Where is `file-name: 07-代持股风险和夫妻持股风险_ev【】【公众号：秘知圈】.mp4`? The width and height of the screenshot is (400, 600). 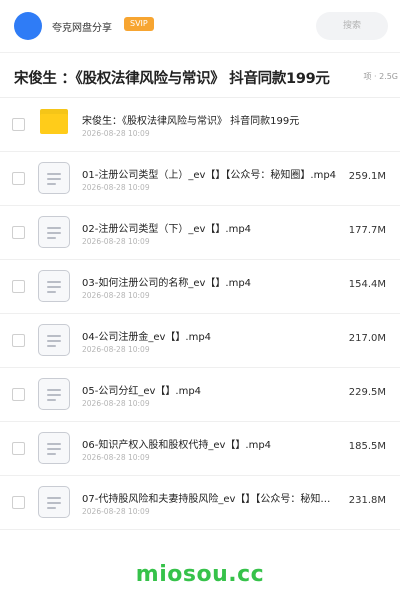 file-name: 07-代持股风险和夫妻持股风险_ev【】【公众号：秘知圈】.mp4 is located at coordinates (211, 499).